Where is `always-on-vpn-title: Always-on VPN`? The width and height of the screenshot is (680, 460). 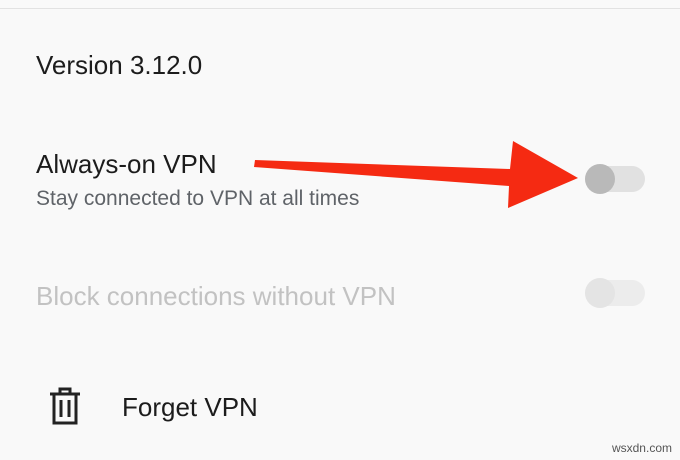 always-on-vpn-title: Always-on VPN is located at coordinates (126, 164).